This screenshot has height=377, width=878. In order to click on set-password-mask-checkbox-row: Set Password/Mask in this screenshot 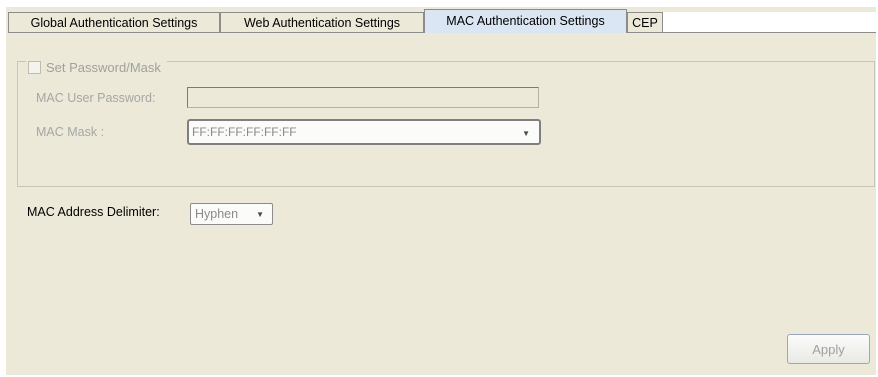, I will do `click(96, 67)`.